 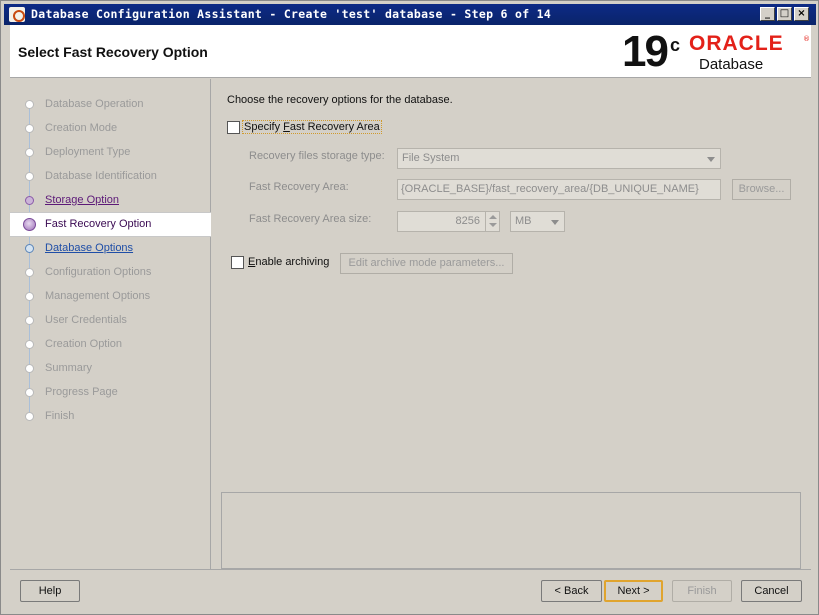 I want to click on nav-step-database-identification: Database Identification, so click(x=110, y=177).